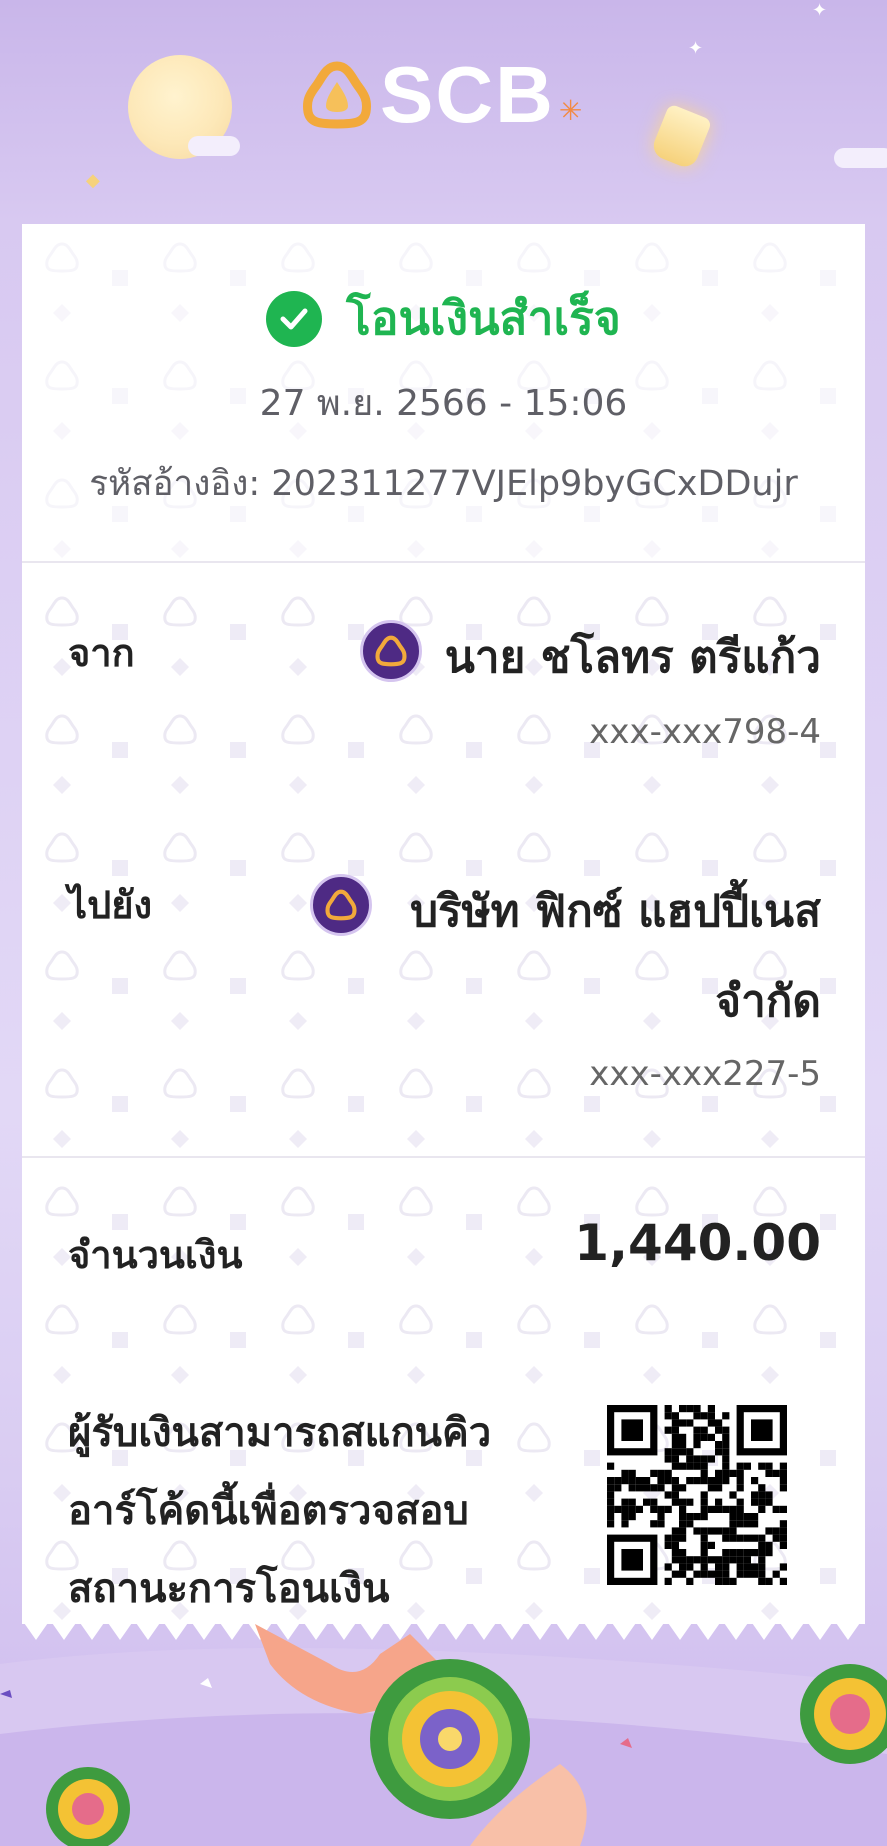 The image size is (887, 1846). I want to click on transaction-datetime: 27 พ.ย. 2566 - 15:06, so click(443, 403).